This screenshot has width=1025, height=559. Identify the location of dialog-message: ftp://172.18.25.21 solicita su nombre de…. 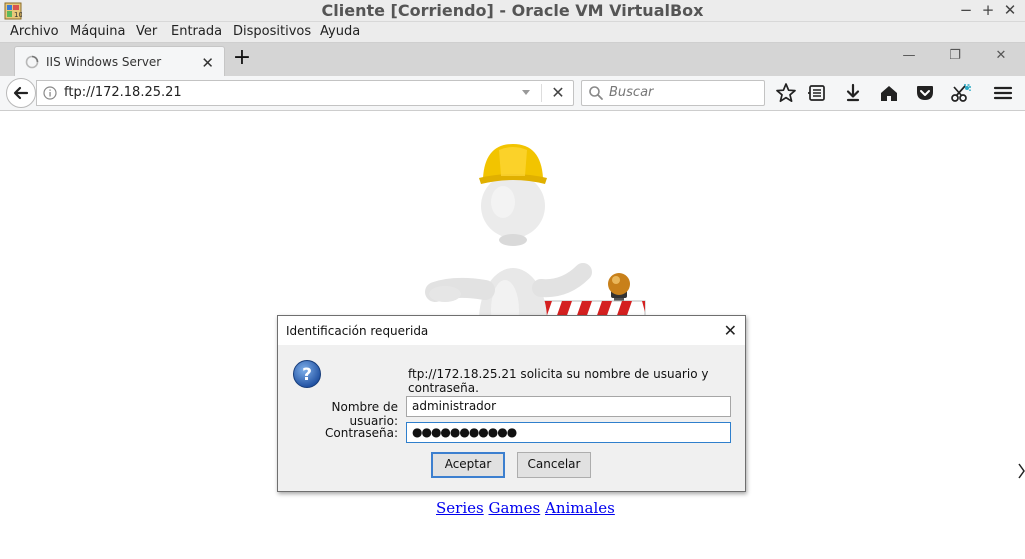
(558, 381).